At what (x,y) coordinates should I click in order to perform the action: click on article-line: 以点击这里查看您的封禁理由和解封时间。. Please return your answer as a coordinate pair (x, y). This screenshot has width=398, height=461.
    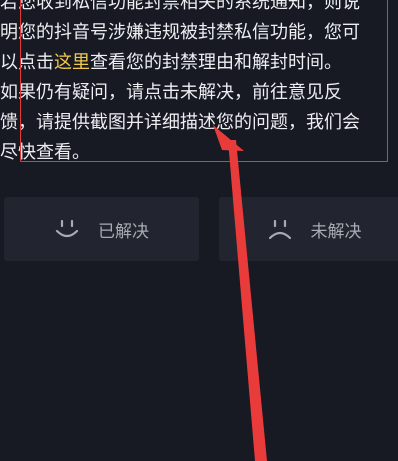
    Looking at the image, I should click on (199, 63).